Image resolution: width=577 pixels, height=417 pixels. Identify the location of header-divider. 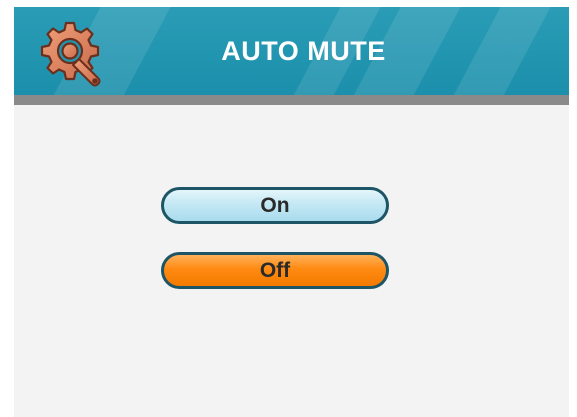
(291, 100).